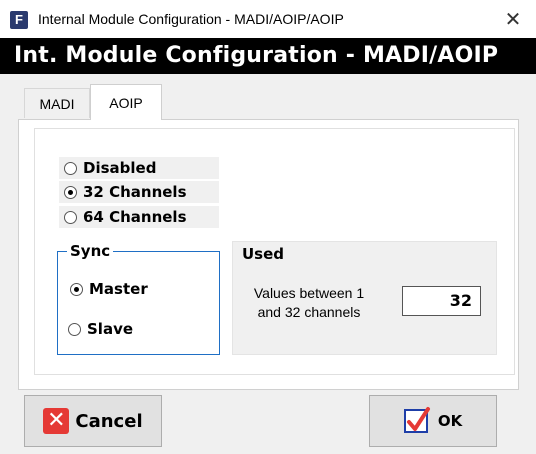  I want to click on tab-label: AOIP, so click(126, 102).